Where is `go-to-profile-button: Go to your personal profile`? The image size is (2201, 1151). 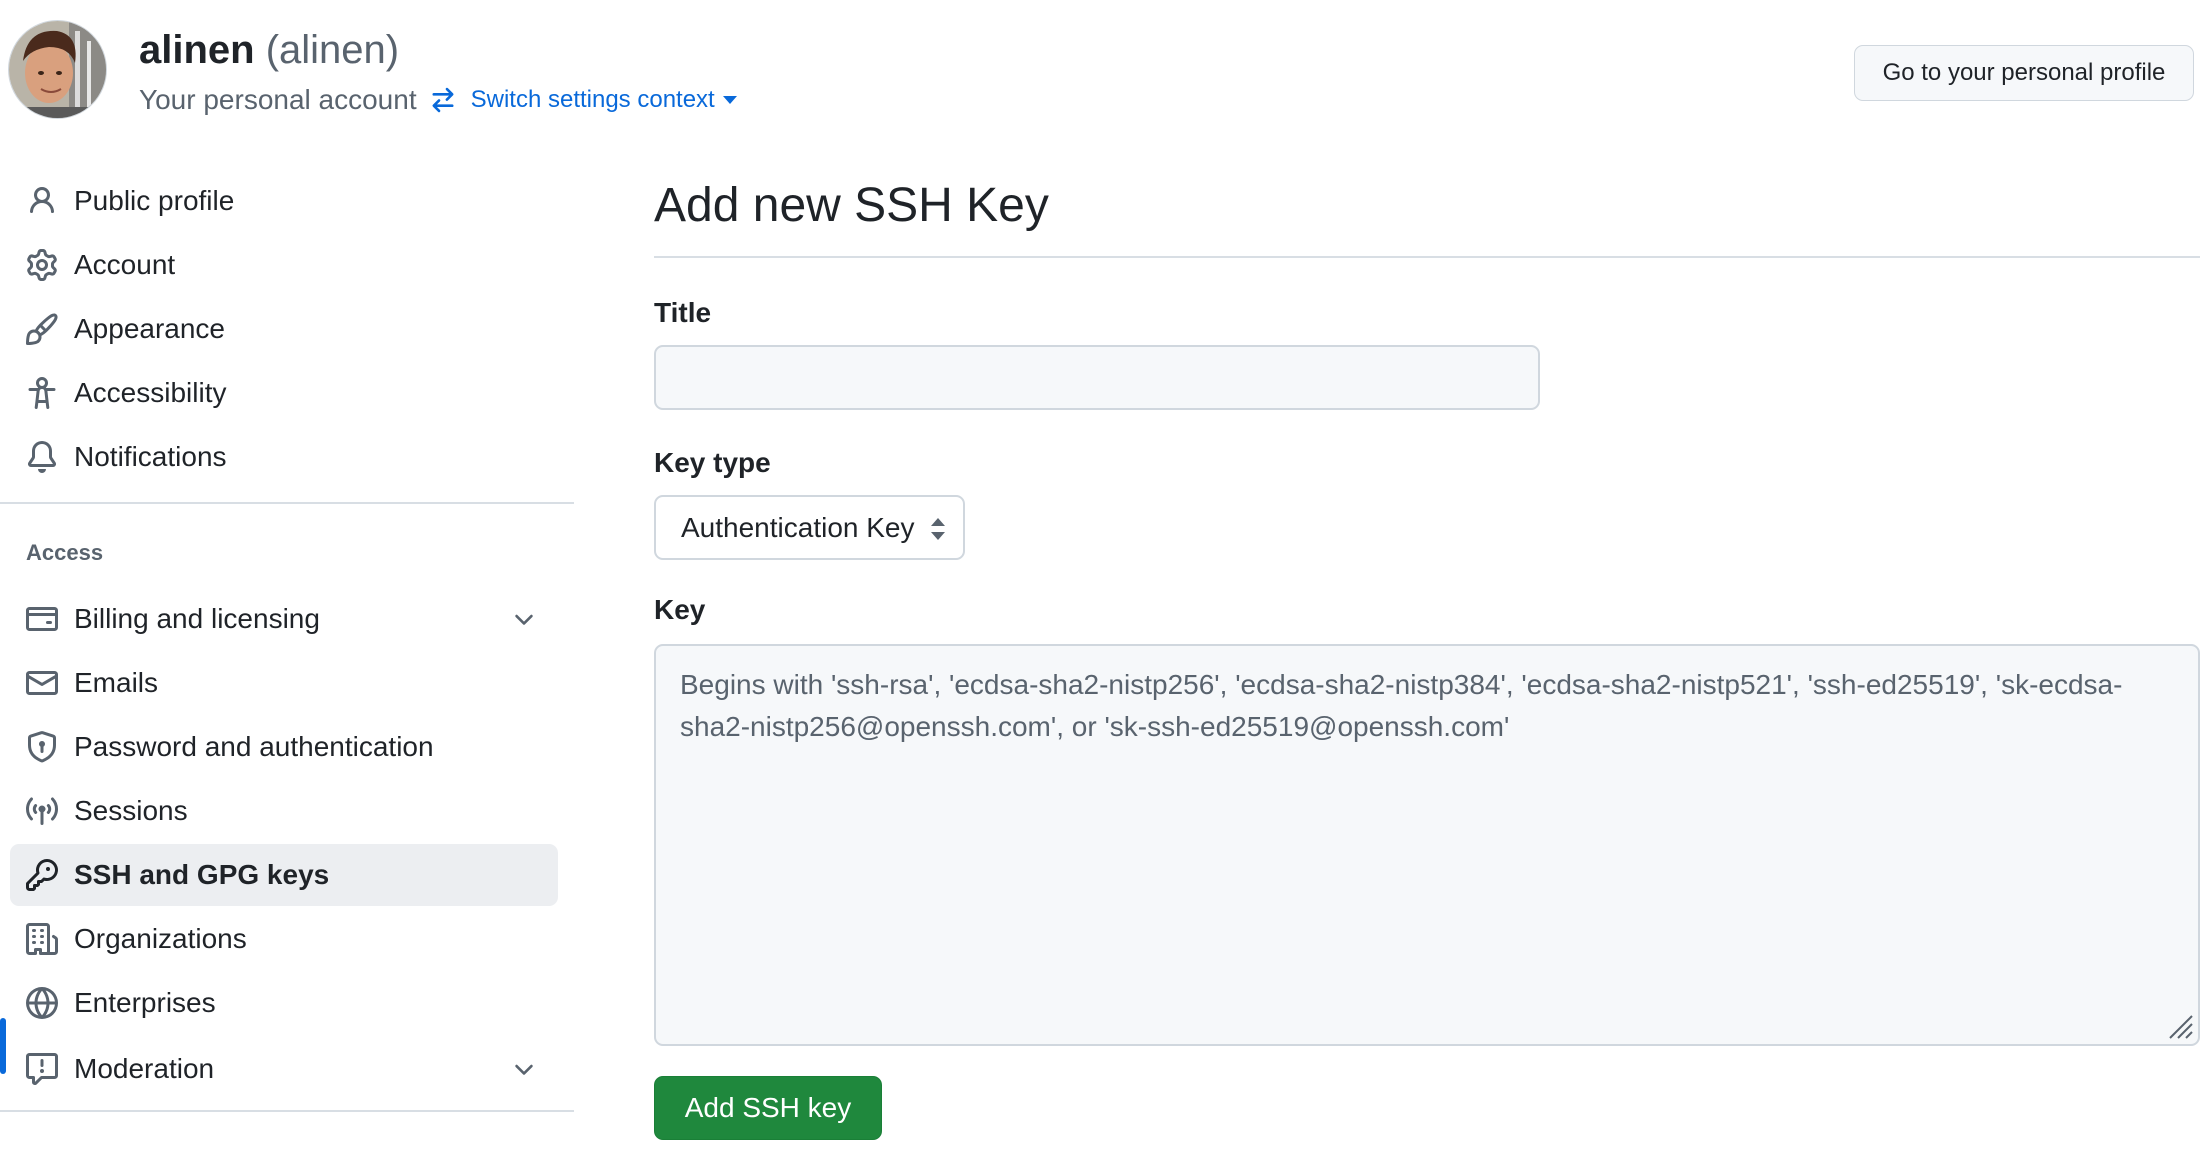 go-to-profile-button: Go to your personal profile is located at coordinates (2024, 73).